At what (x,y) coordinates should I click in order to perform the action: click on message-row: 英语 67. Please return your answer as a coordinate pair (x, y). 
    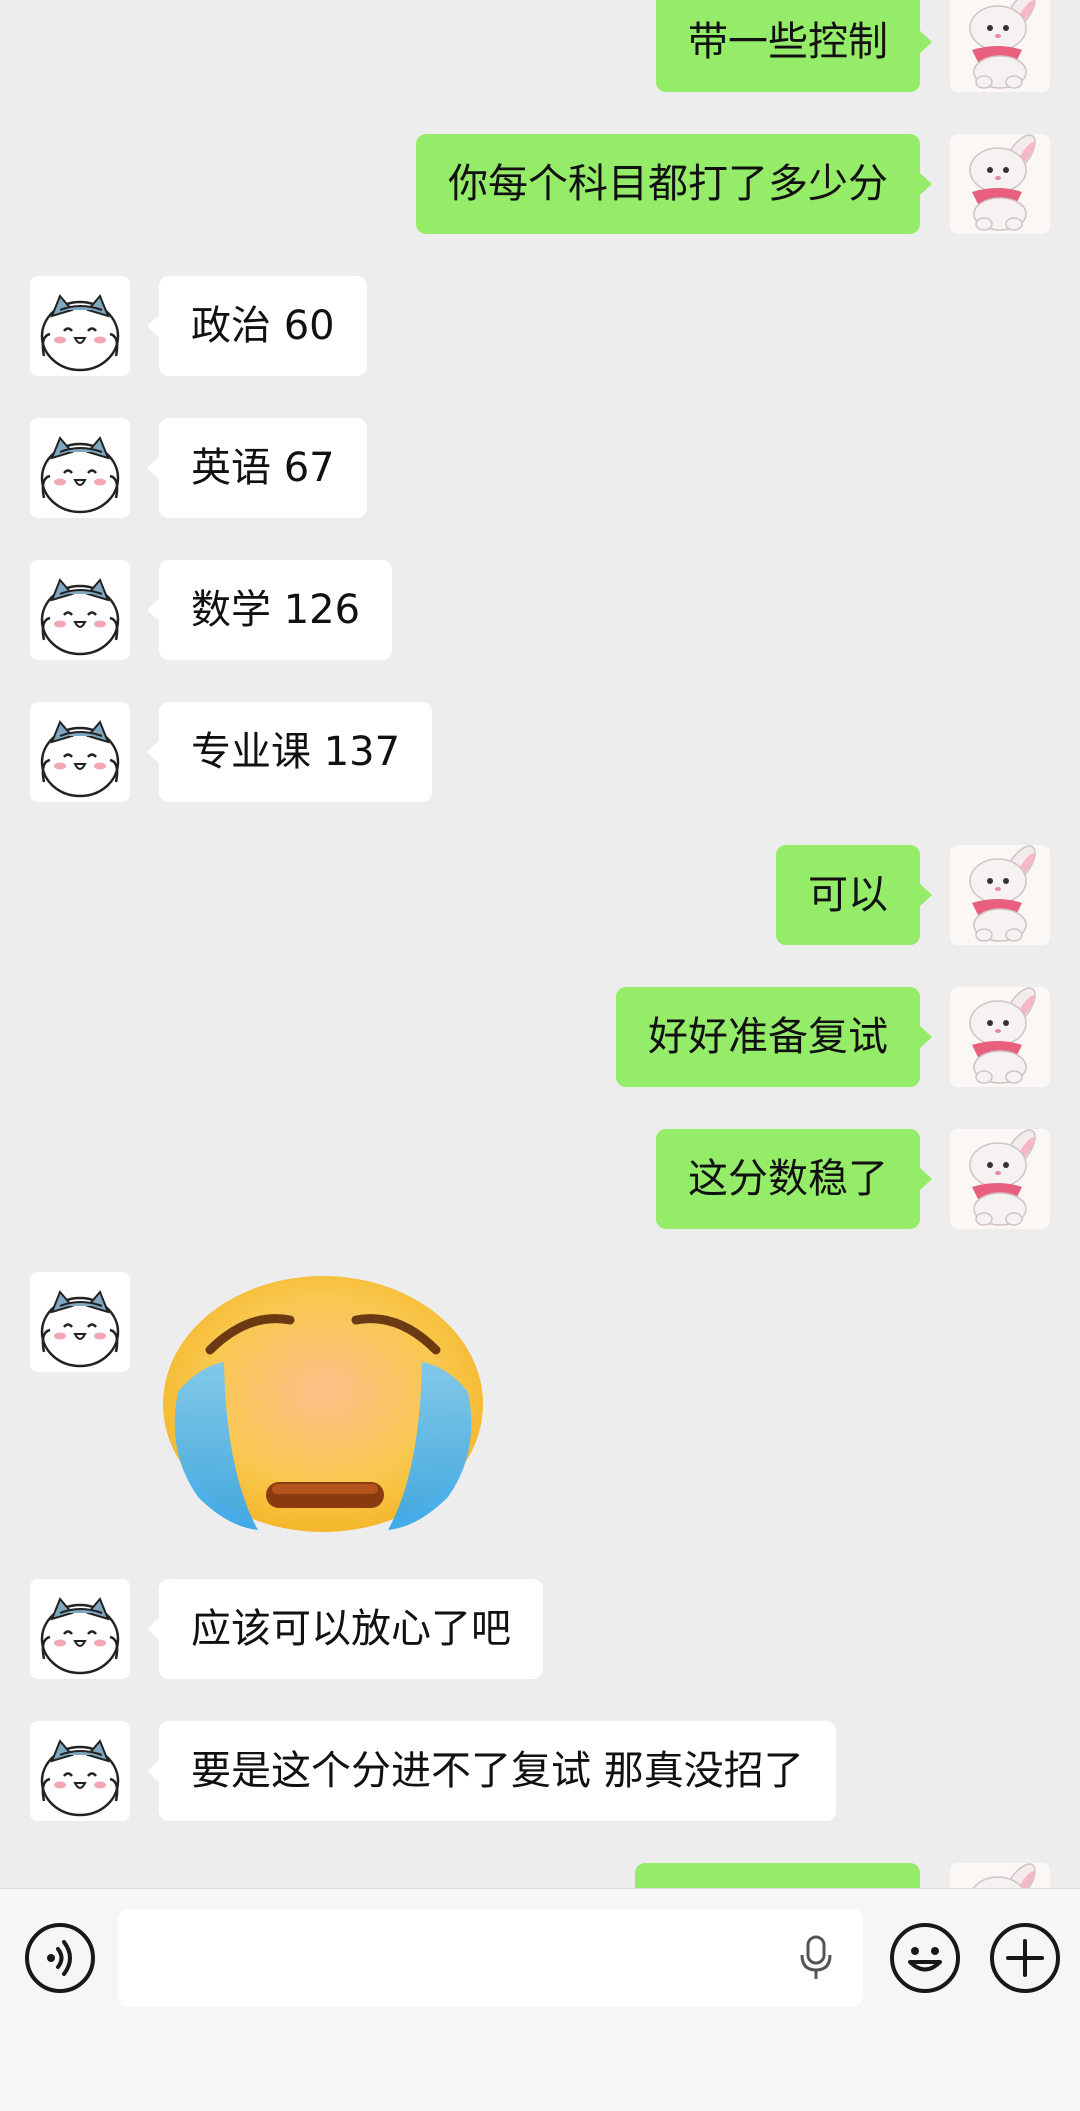
    Looking at the image, I should click on (540, 468).